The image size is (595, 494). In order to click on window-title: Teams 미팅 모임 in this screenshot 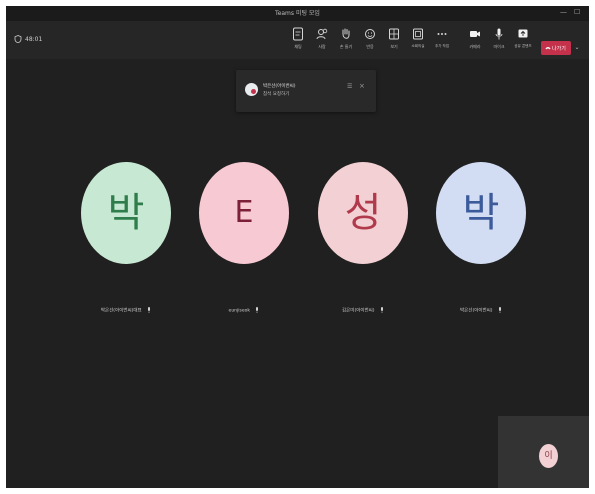, I will do `click(297, 13)`.